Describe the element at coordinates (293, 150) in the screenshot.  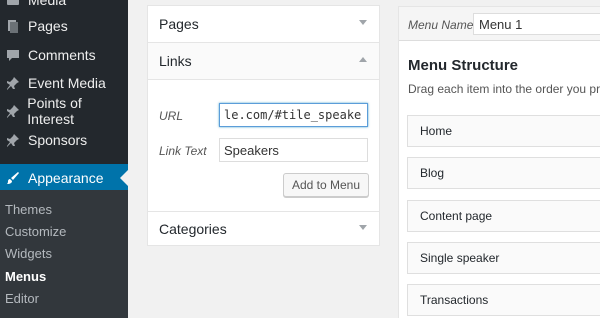
I see `link-text-input` at that location.